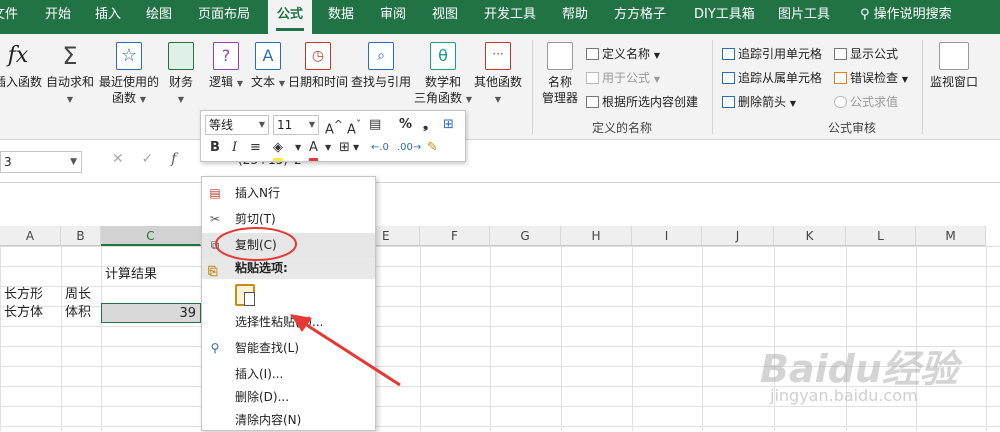  I want to click on font-size-select: 11 ▼, so click(296, 125).